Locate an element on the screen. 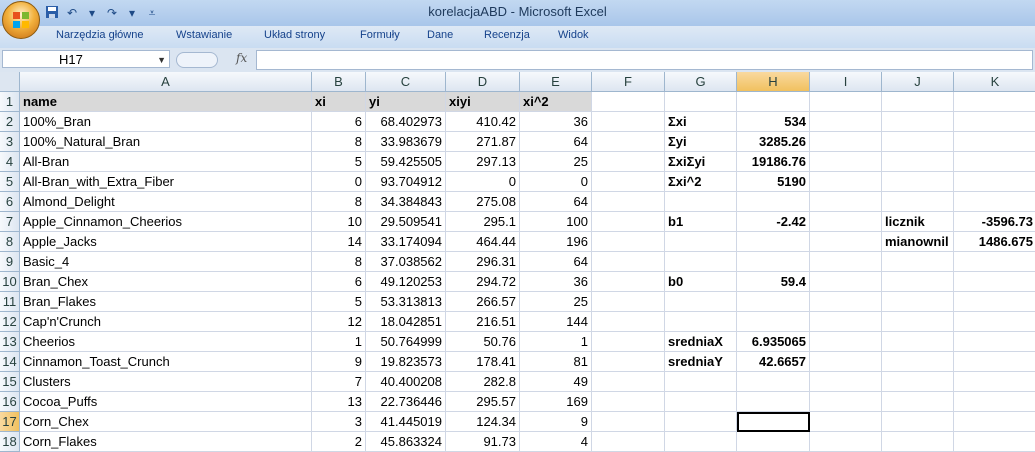  cell-j15 is located at coordinates (918, 382).